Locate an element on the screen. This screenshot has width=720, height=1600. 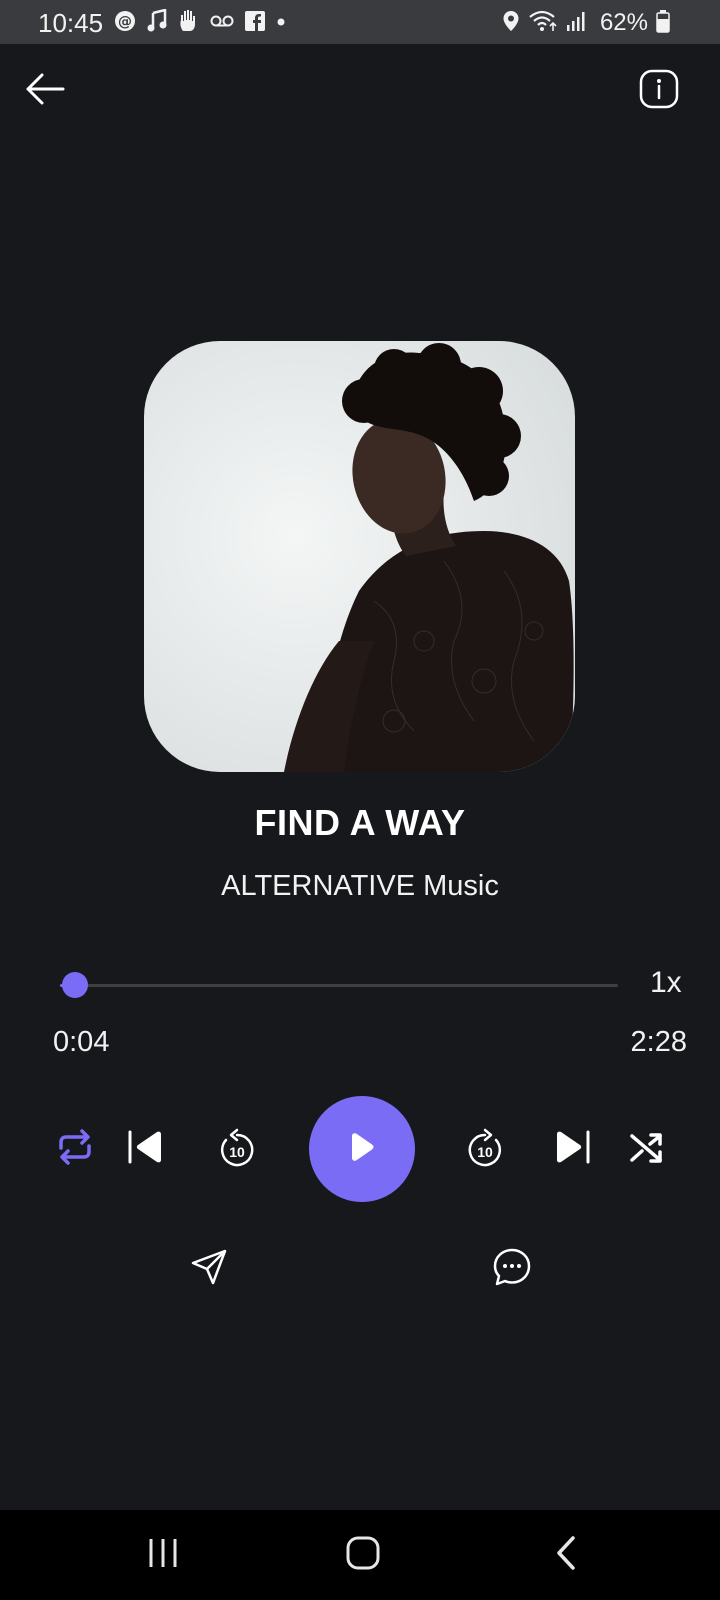
dot-icon is located at coordinates (281, 23).